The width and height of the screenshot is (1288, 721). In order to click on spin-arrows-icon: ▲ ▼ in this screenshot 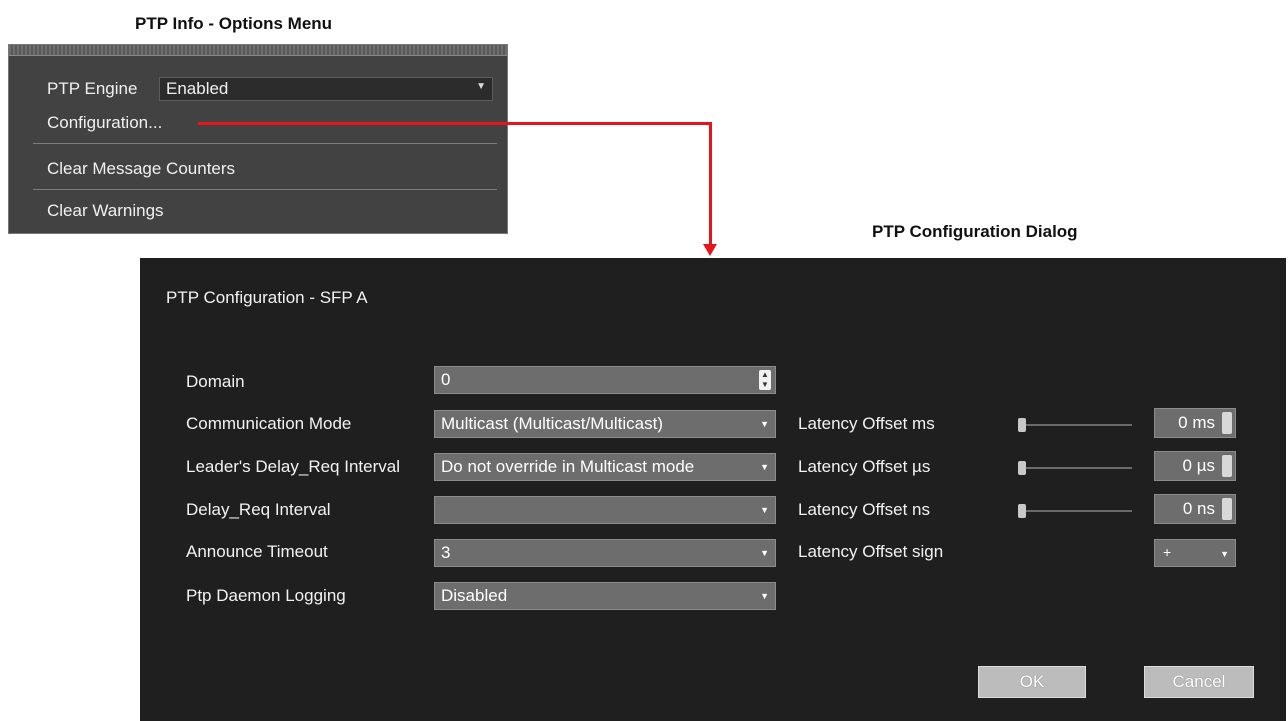, I will do `click(765, 380)`.